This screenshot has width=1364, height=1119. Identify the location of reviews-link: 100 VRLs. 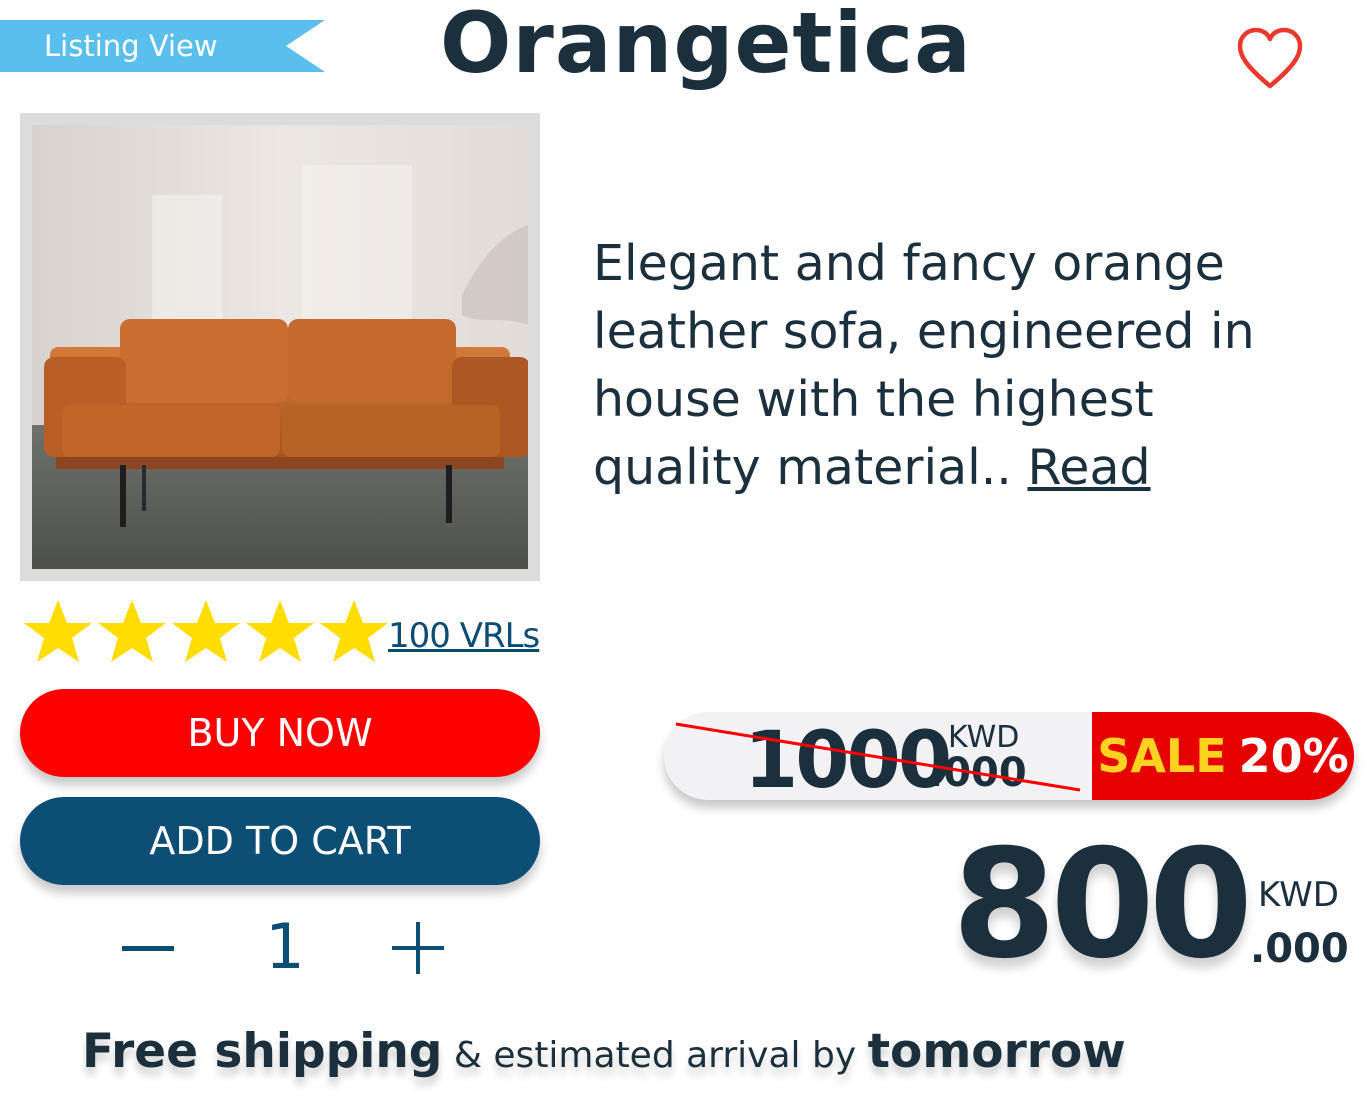
(464, 636).